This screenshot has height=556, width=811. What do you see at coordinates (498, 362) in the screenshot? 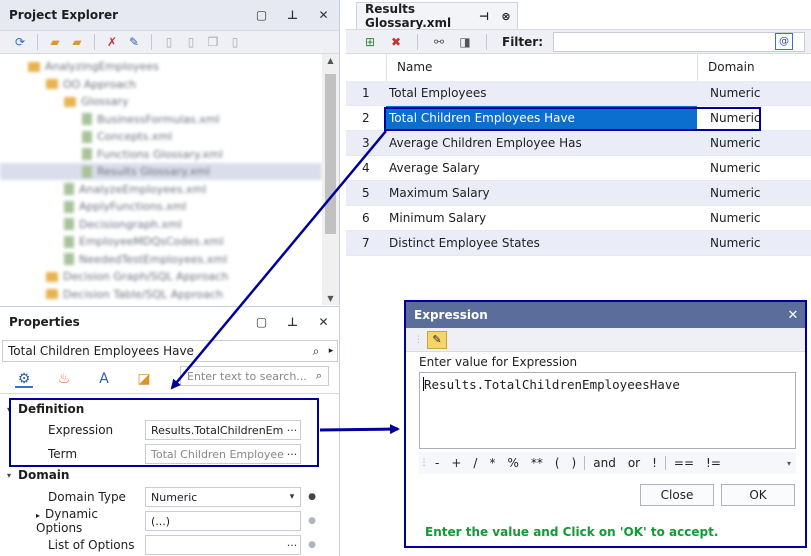
I see `expression-label: Enter value for Expression` at bounding box center [498, 362].